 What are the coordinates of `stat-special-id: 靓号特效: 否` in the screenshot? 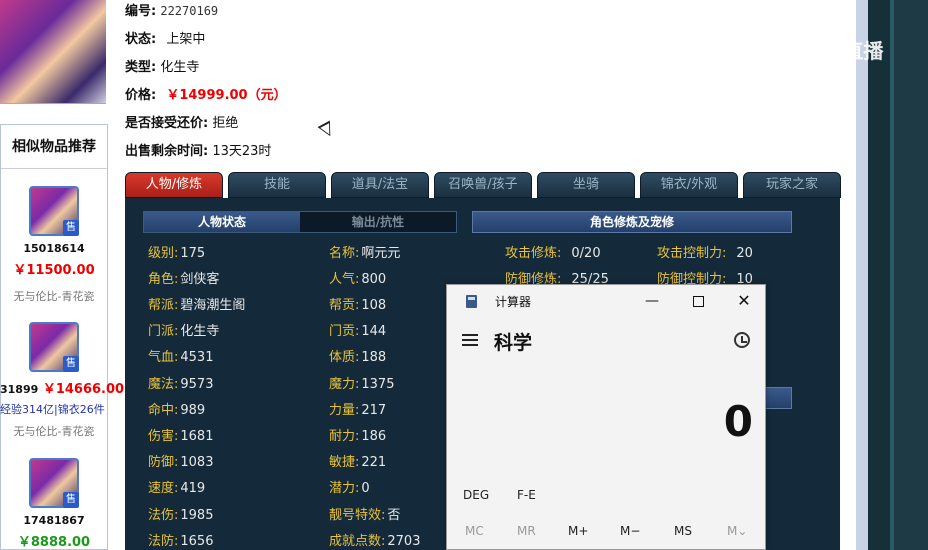 It's located at (364, 513).